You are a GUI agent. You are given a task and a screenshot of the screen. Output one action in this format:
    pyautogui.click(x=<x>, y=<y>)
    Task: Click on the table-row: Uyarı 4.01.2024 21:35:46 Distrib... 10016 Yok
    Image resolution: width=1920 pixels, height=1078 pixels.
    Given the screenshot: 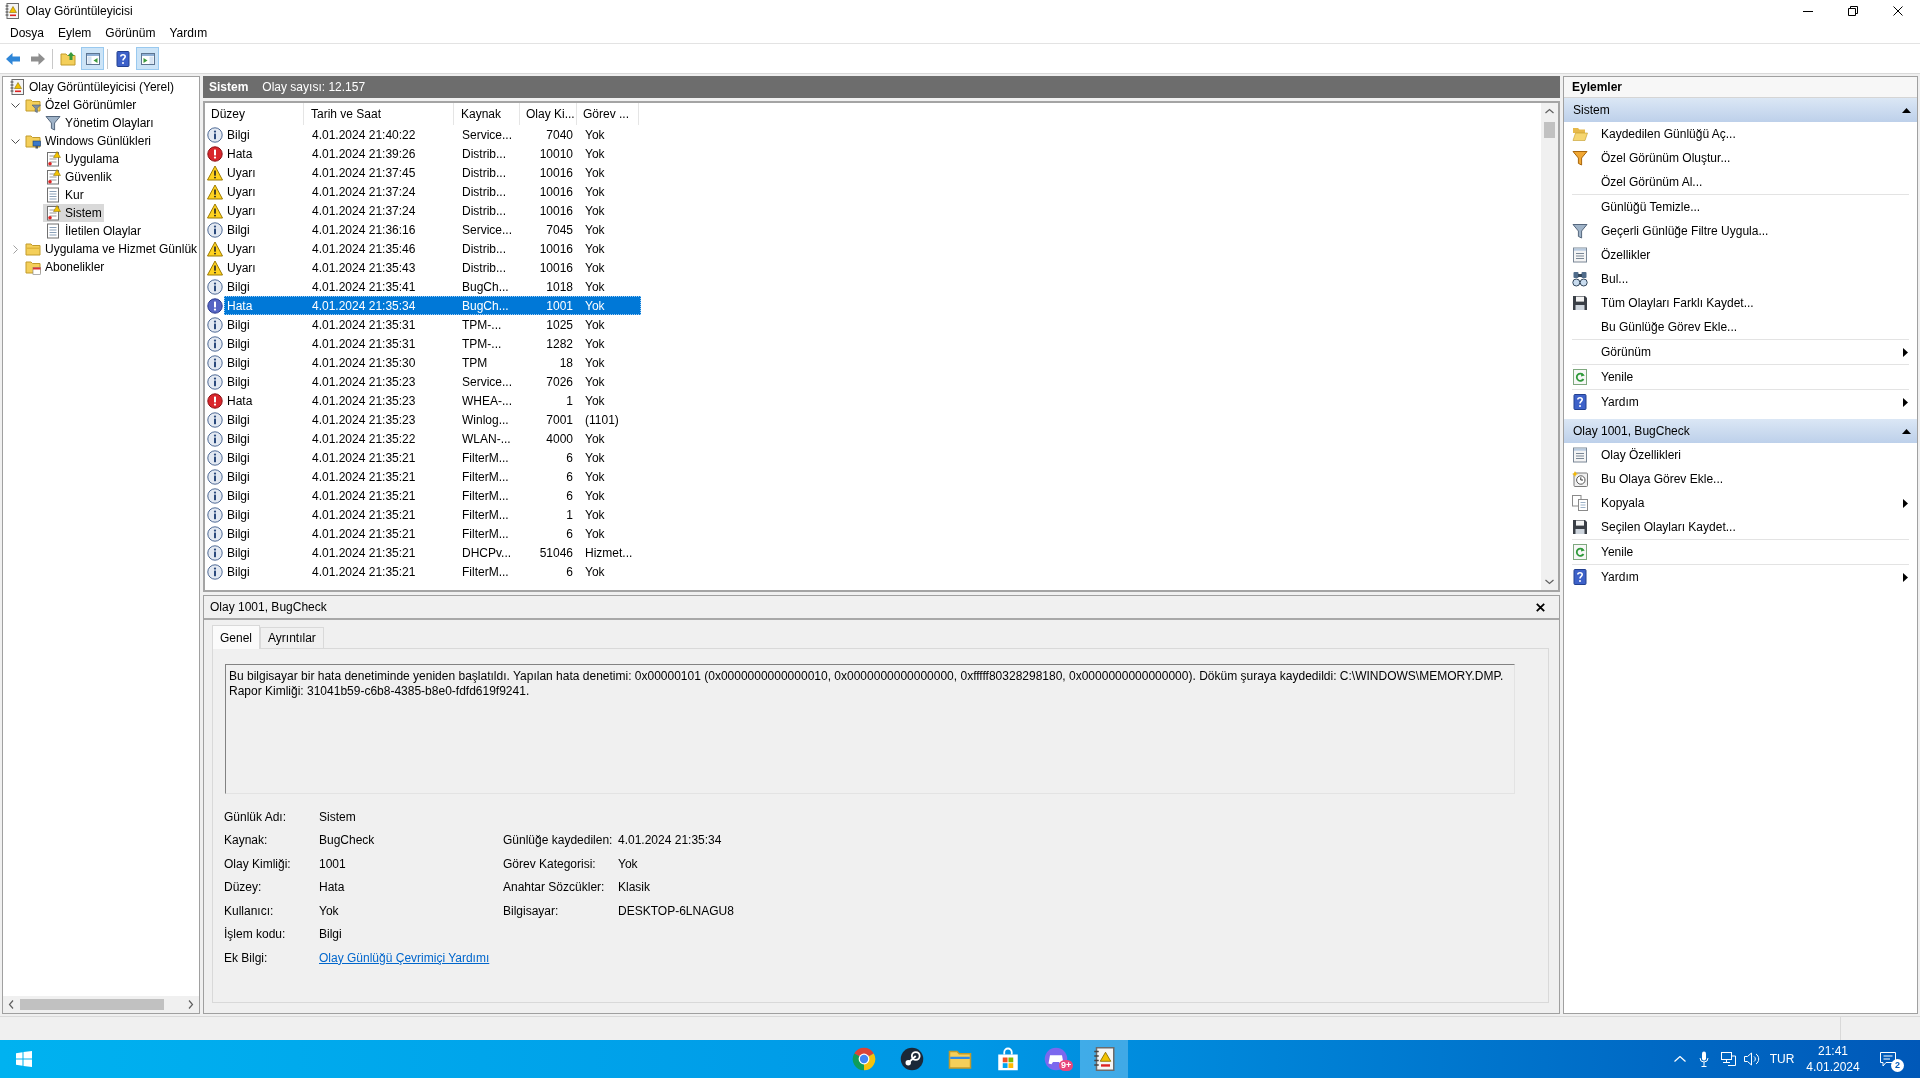 What is the action you would take?
    pyautogui.click(x=432, y=248)
    